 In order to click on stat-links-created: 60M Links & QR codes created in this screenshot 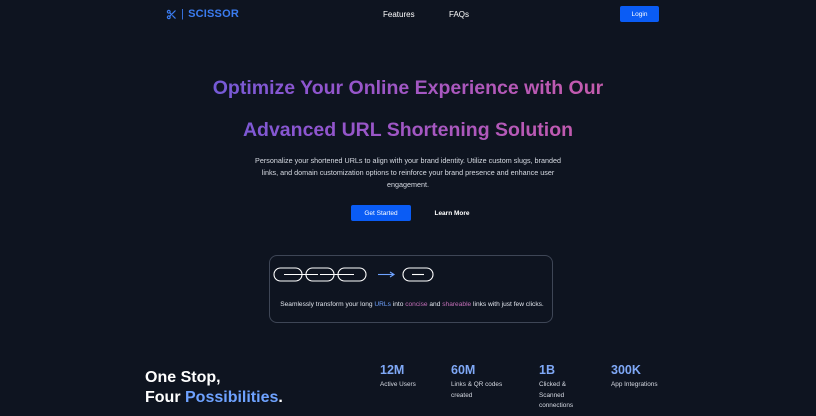, I will do `click(481, 382)`.